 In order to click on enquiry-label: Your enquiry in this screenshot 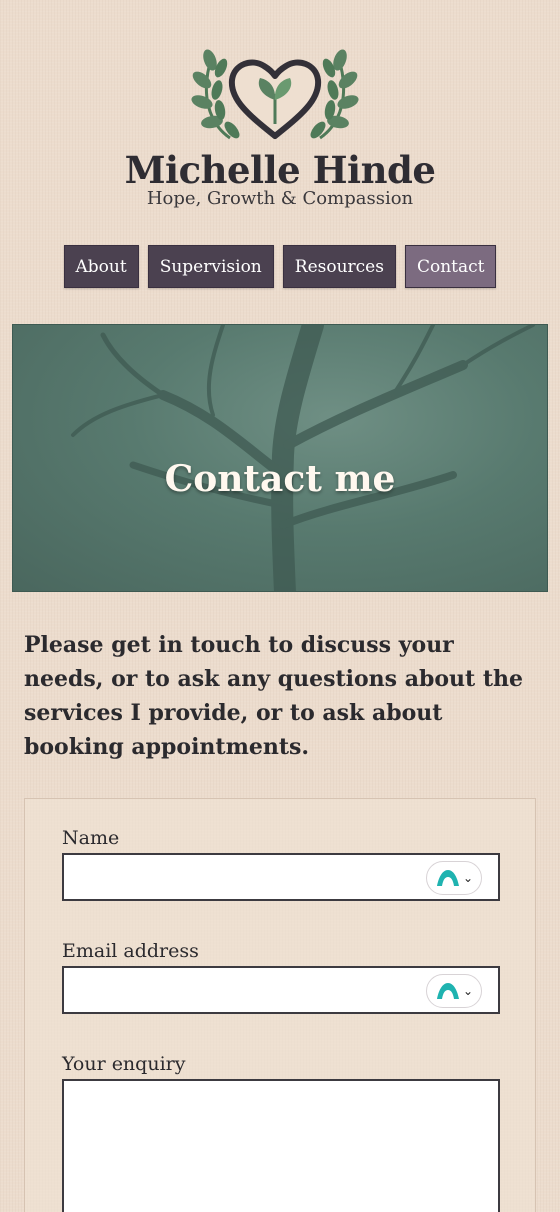, I will do `click(124, 1064)`.